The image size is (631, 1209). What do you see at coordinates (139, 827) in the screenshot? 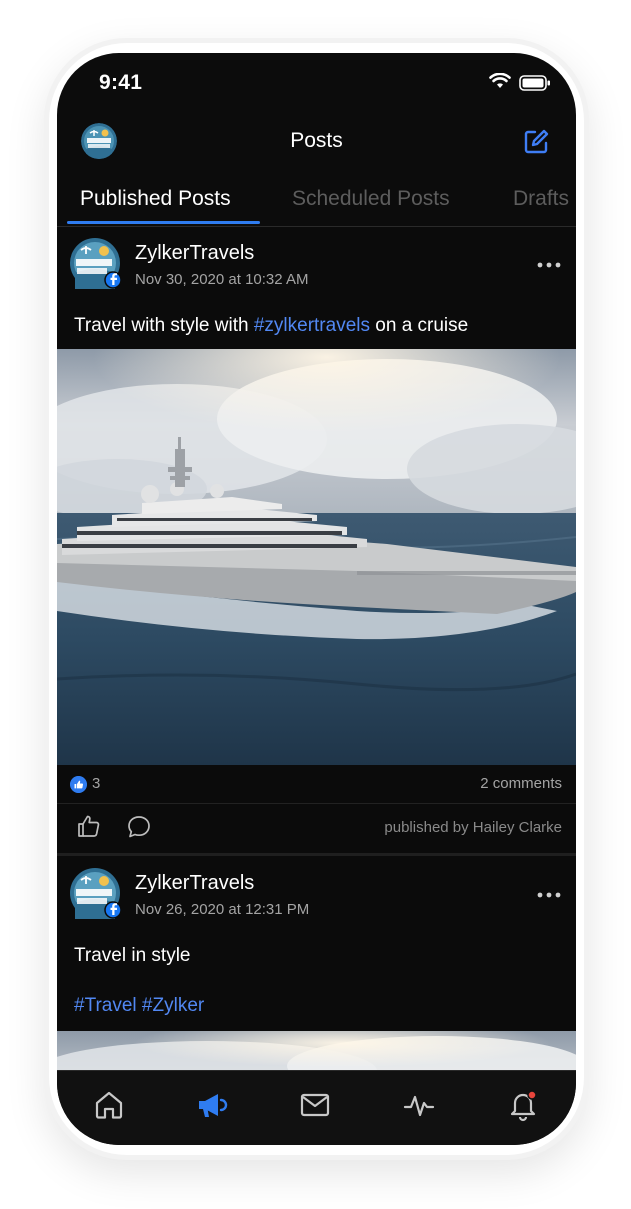
I see `comment-icon` at bounding box center [139, 827].